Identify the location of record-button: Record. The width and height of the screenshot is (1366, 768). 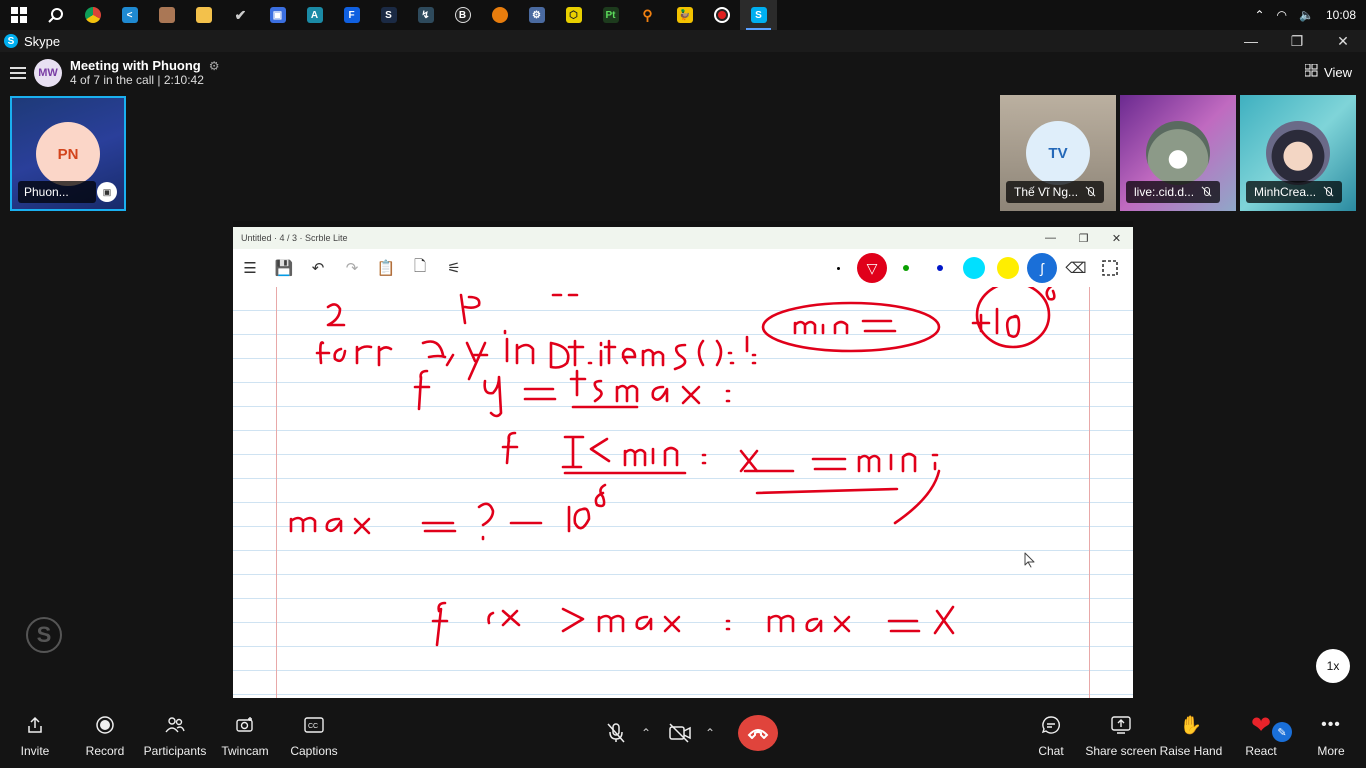
(105, 736).